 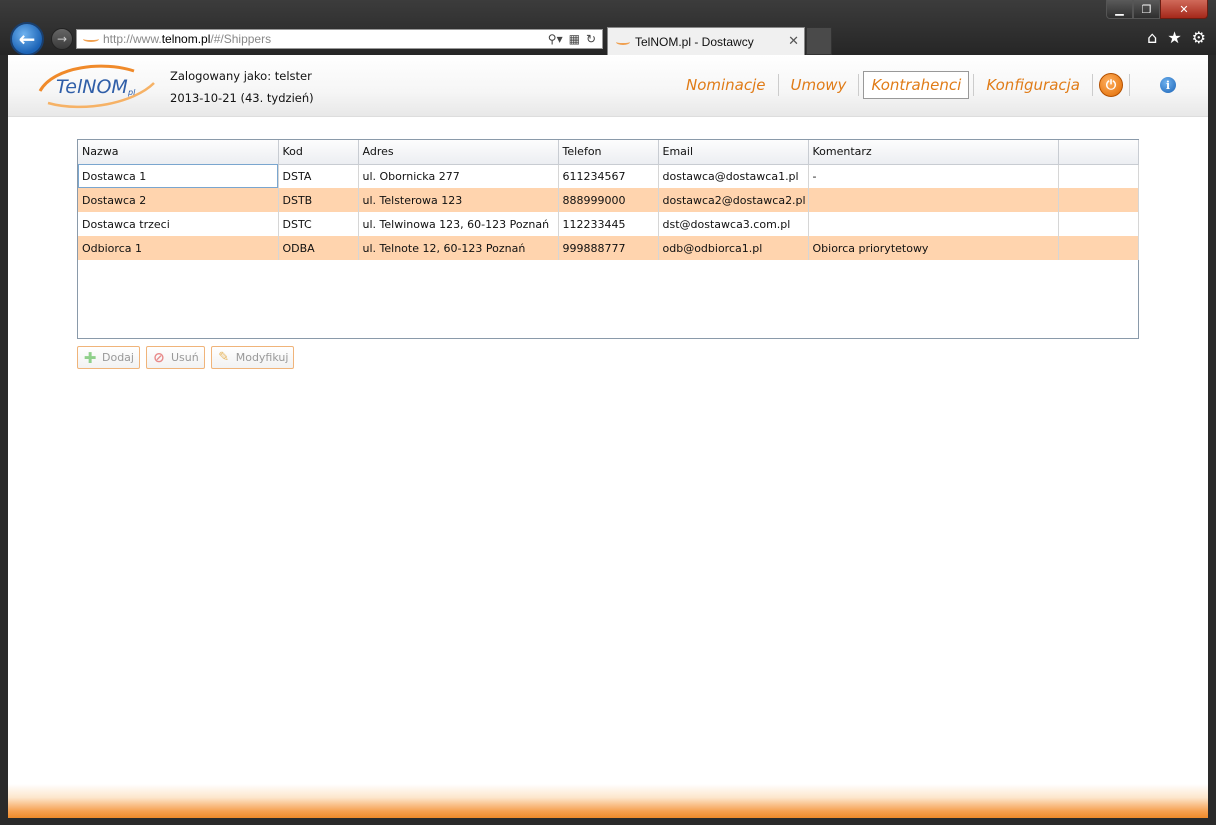 I want to click on cell-telefon: 112233445, so click(x=608, y=224).